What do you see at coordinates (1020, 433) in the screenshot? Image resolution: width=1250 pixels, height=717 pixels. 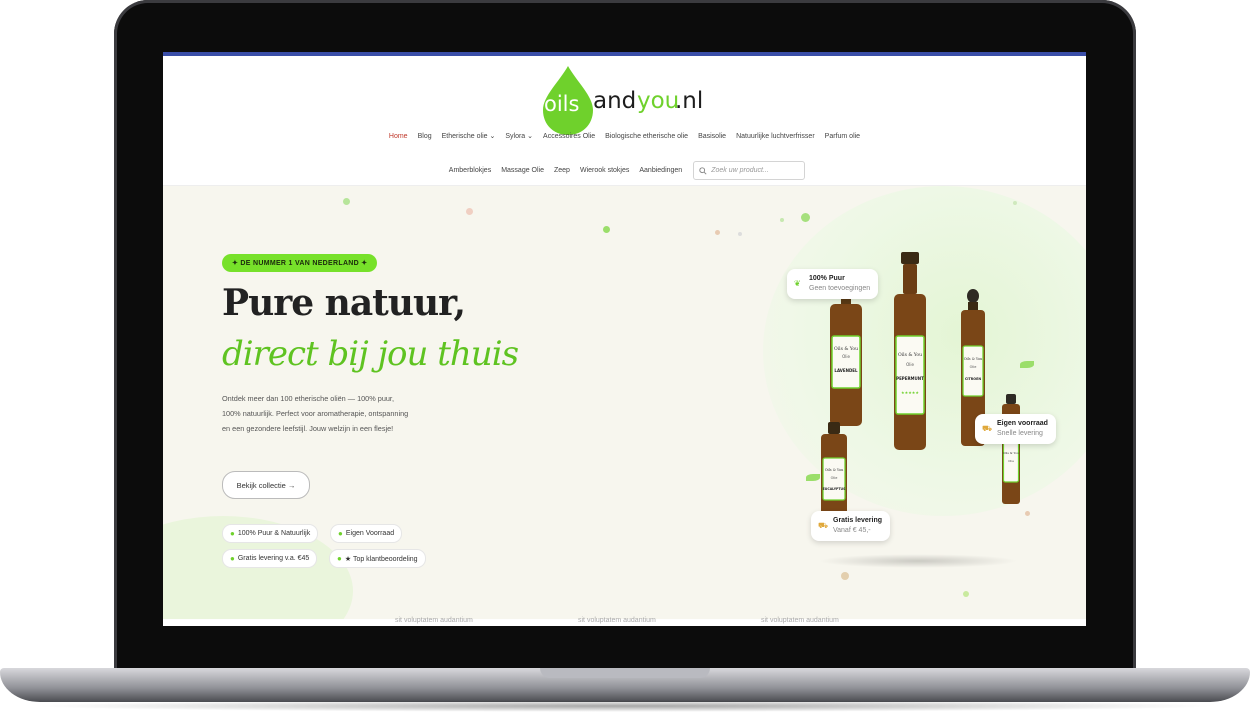 I see `card-subtitle: Snelle levering` at bounding box center [1020, 433].